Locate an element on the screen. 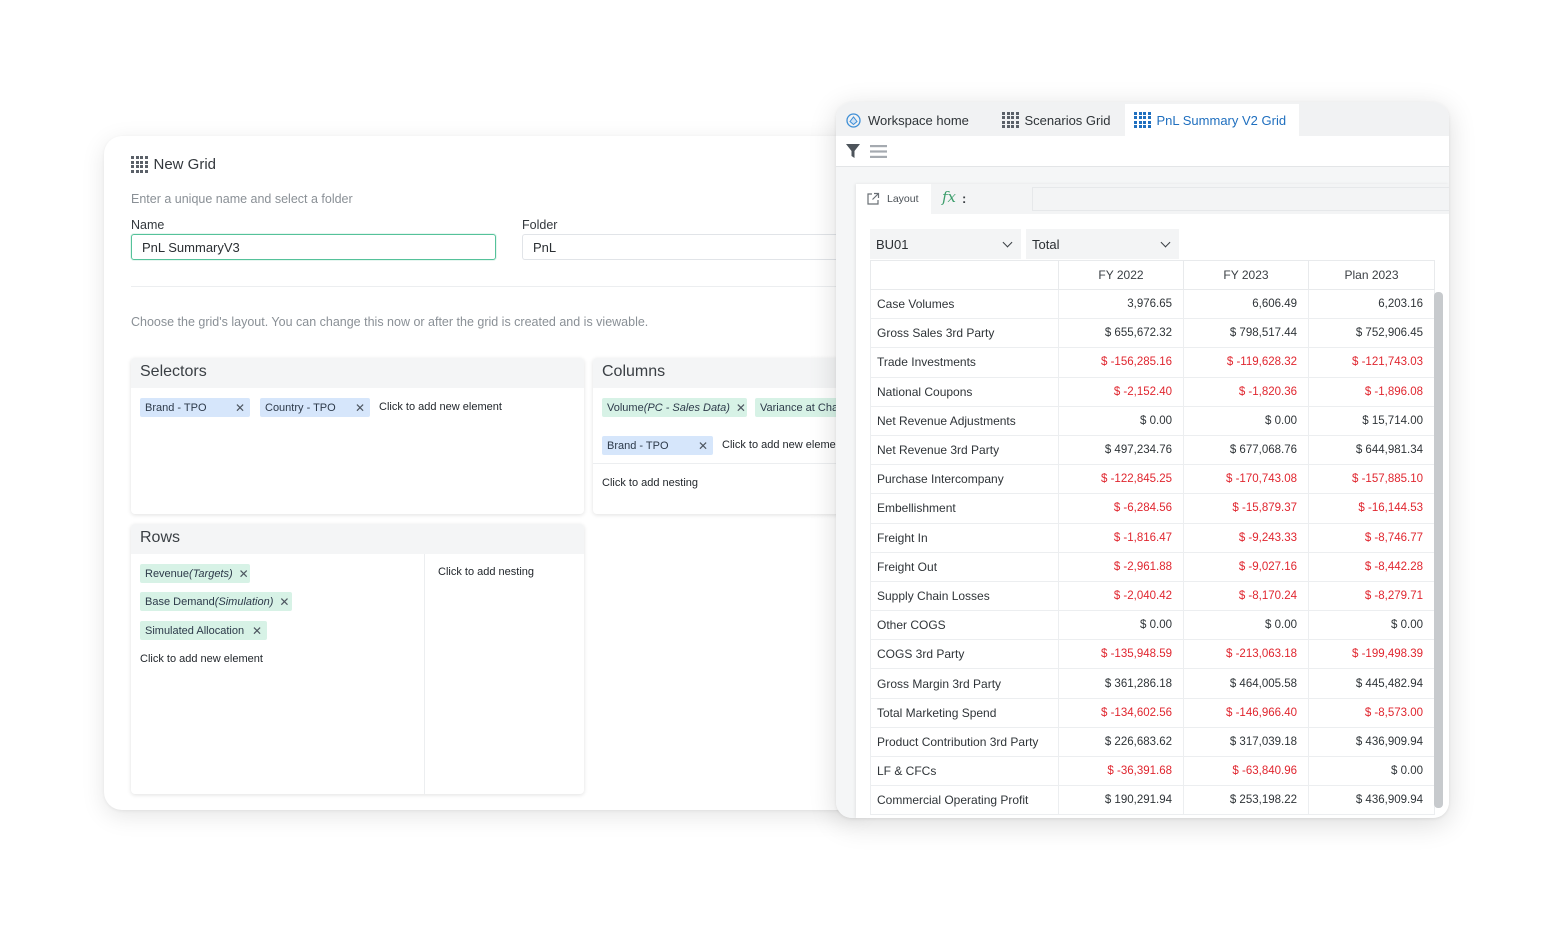 This screenshot has width=1552, height=946. tab-scenarios-grid: Scenarios Grid is located at coordinates (1058, 120).